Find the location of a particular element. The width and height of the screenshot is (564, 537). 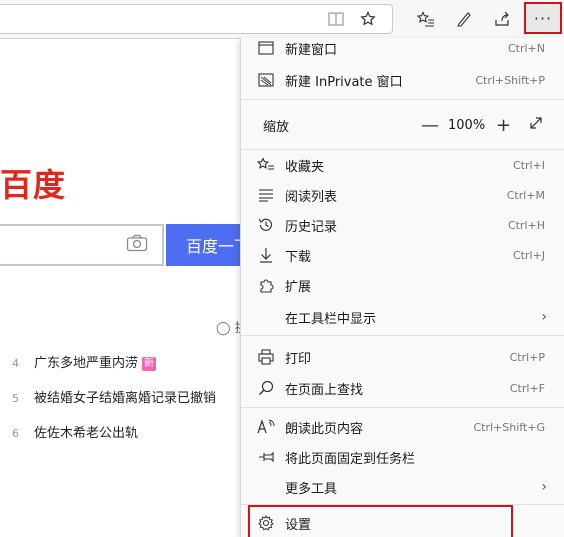

menu-item-label: 在页面上查找 is located at coordinates (324, 390).